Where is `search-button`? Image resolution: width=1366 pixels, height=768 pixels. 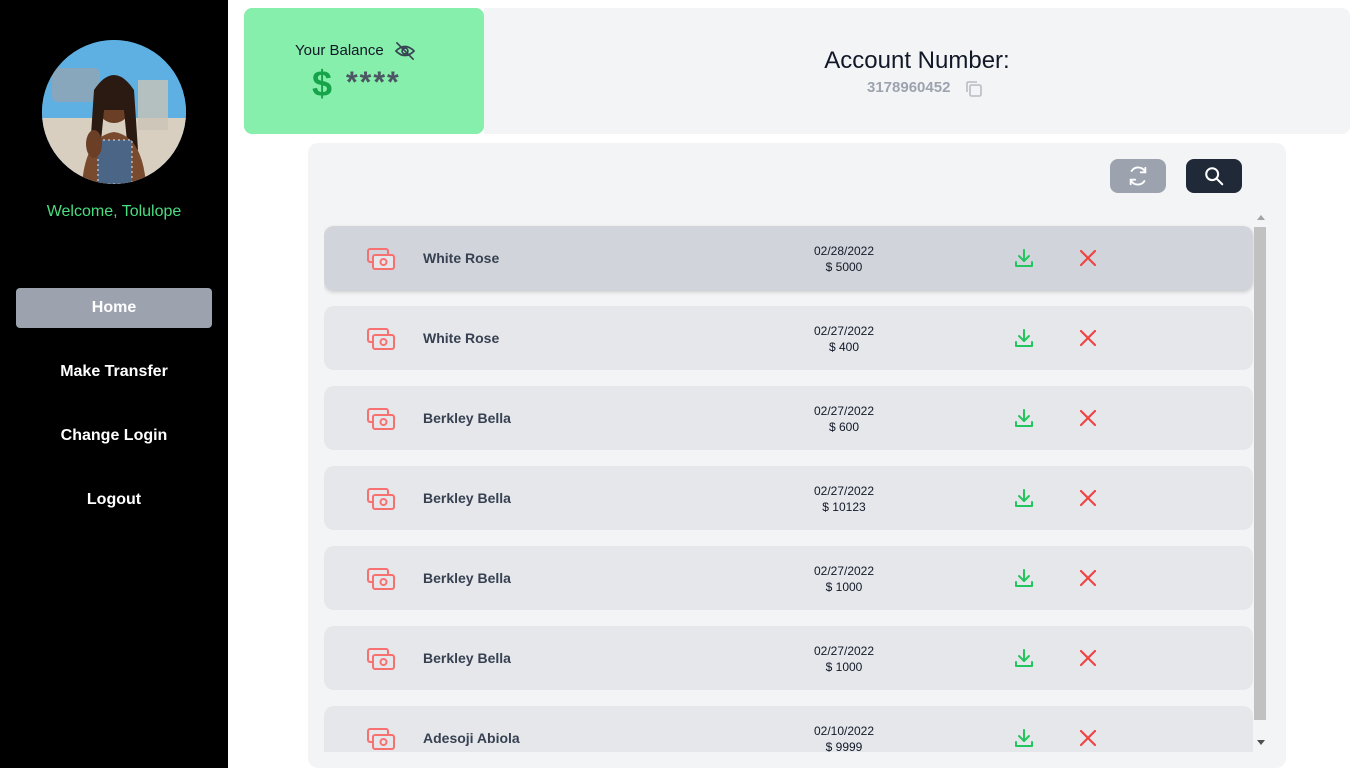
search-button is located at coordinates (1214, 176).